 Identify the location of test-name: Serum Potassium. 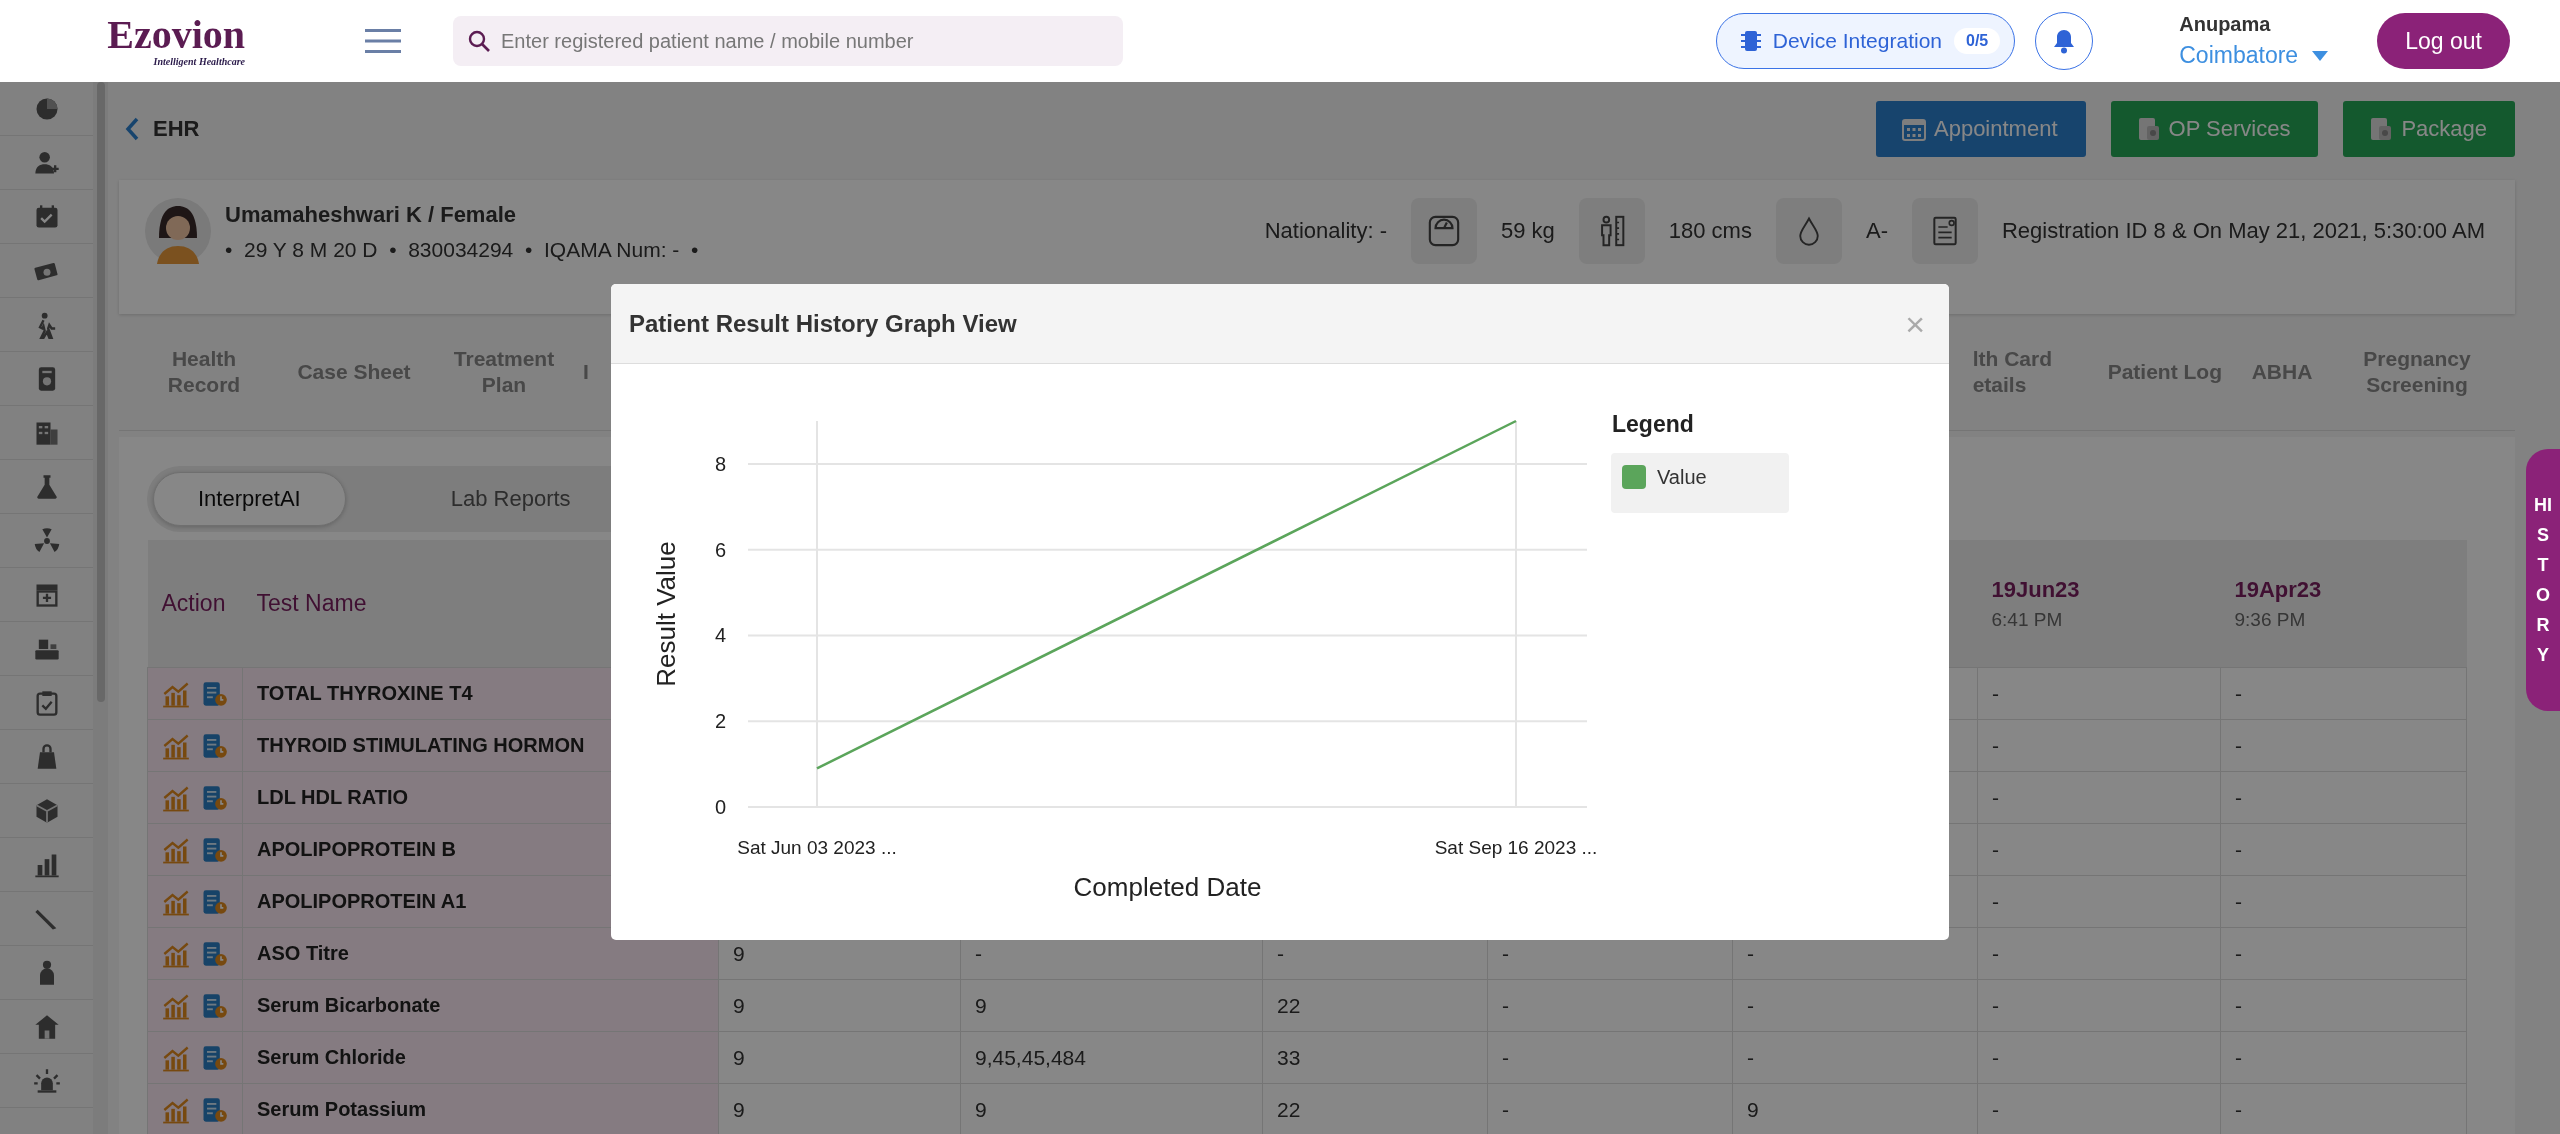
(341, 1109).